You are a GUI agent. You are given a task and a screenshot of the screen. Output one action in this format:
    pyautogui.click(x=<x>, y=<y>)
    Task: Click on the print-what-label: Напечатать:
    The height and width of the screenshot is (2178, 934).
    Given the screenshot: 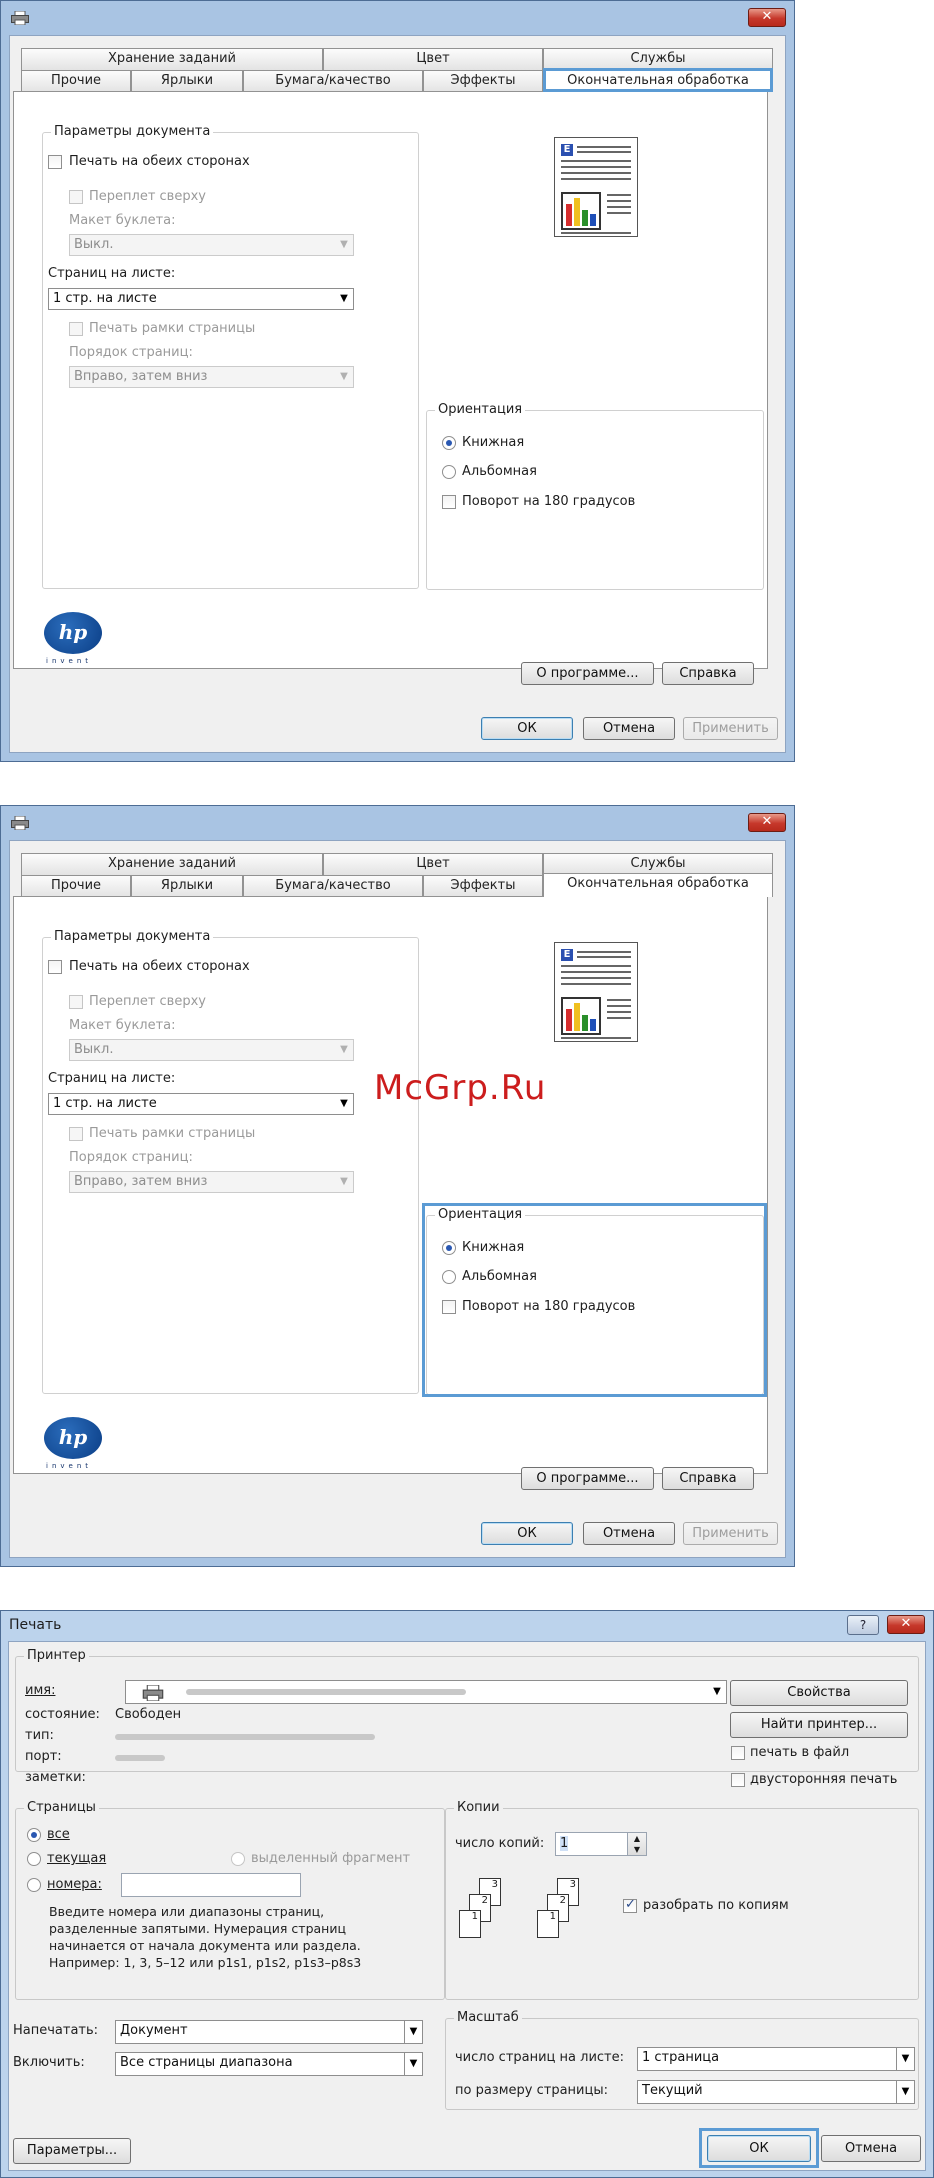 What is the action you would take?
    pyautogui.click(x=56, y=2030)
    